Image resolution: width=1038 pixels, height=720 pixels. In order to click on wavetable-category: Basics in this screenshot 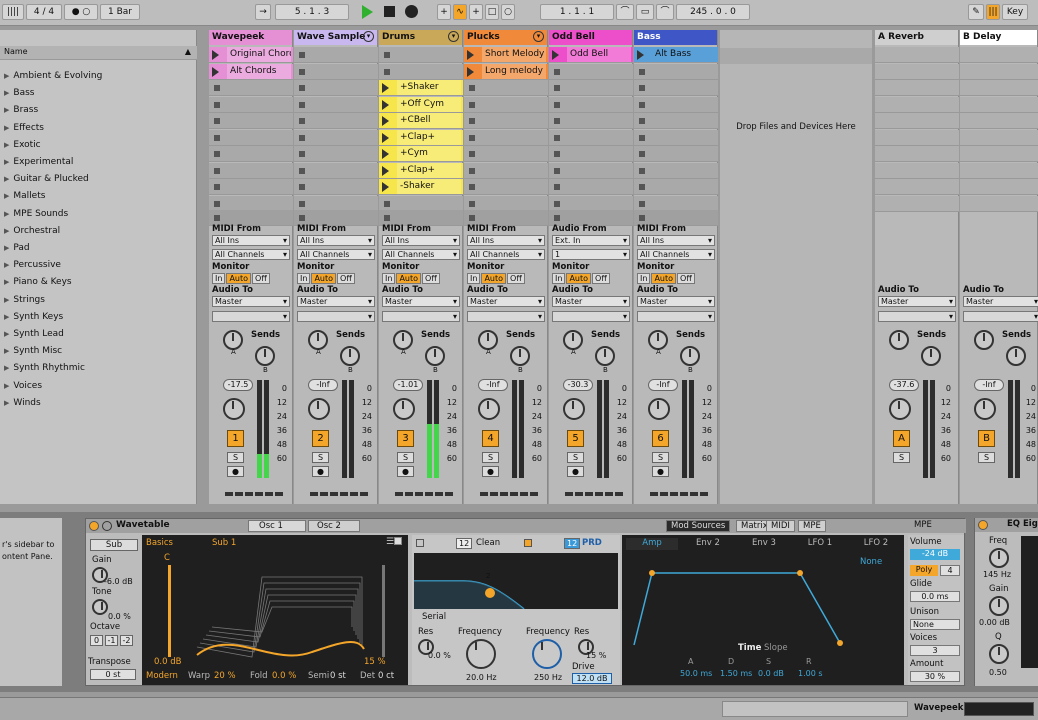, I will do `click(159, 543)`.